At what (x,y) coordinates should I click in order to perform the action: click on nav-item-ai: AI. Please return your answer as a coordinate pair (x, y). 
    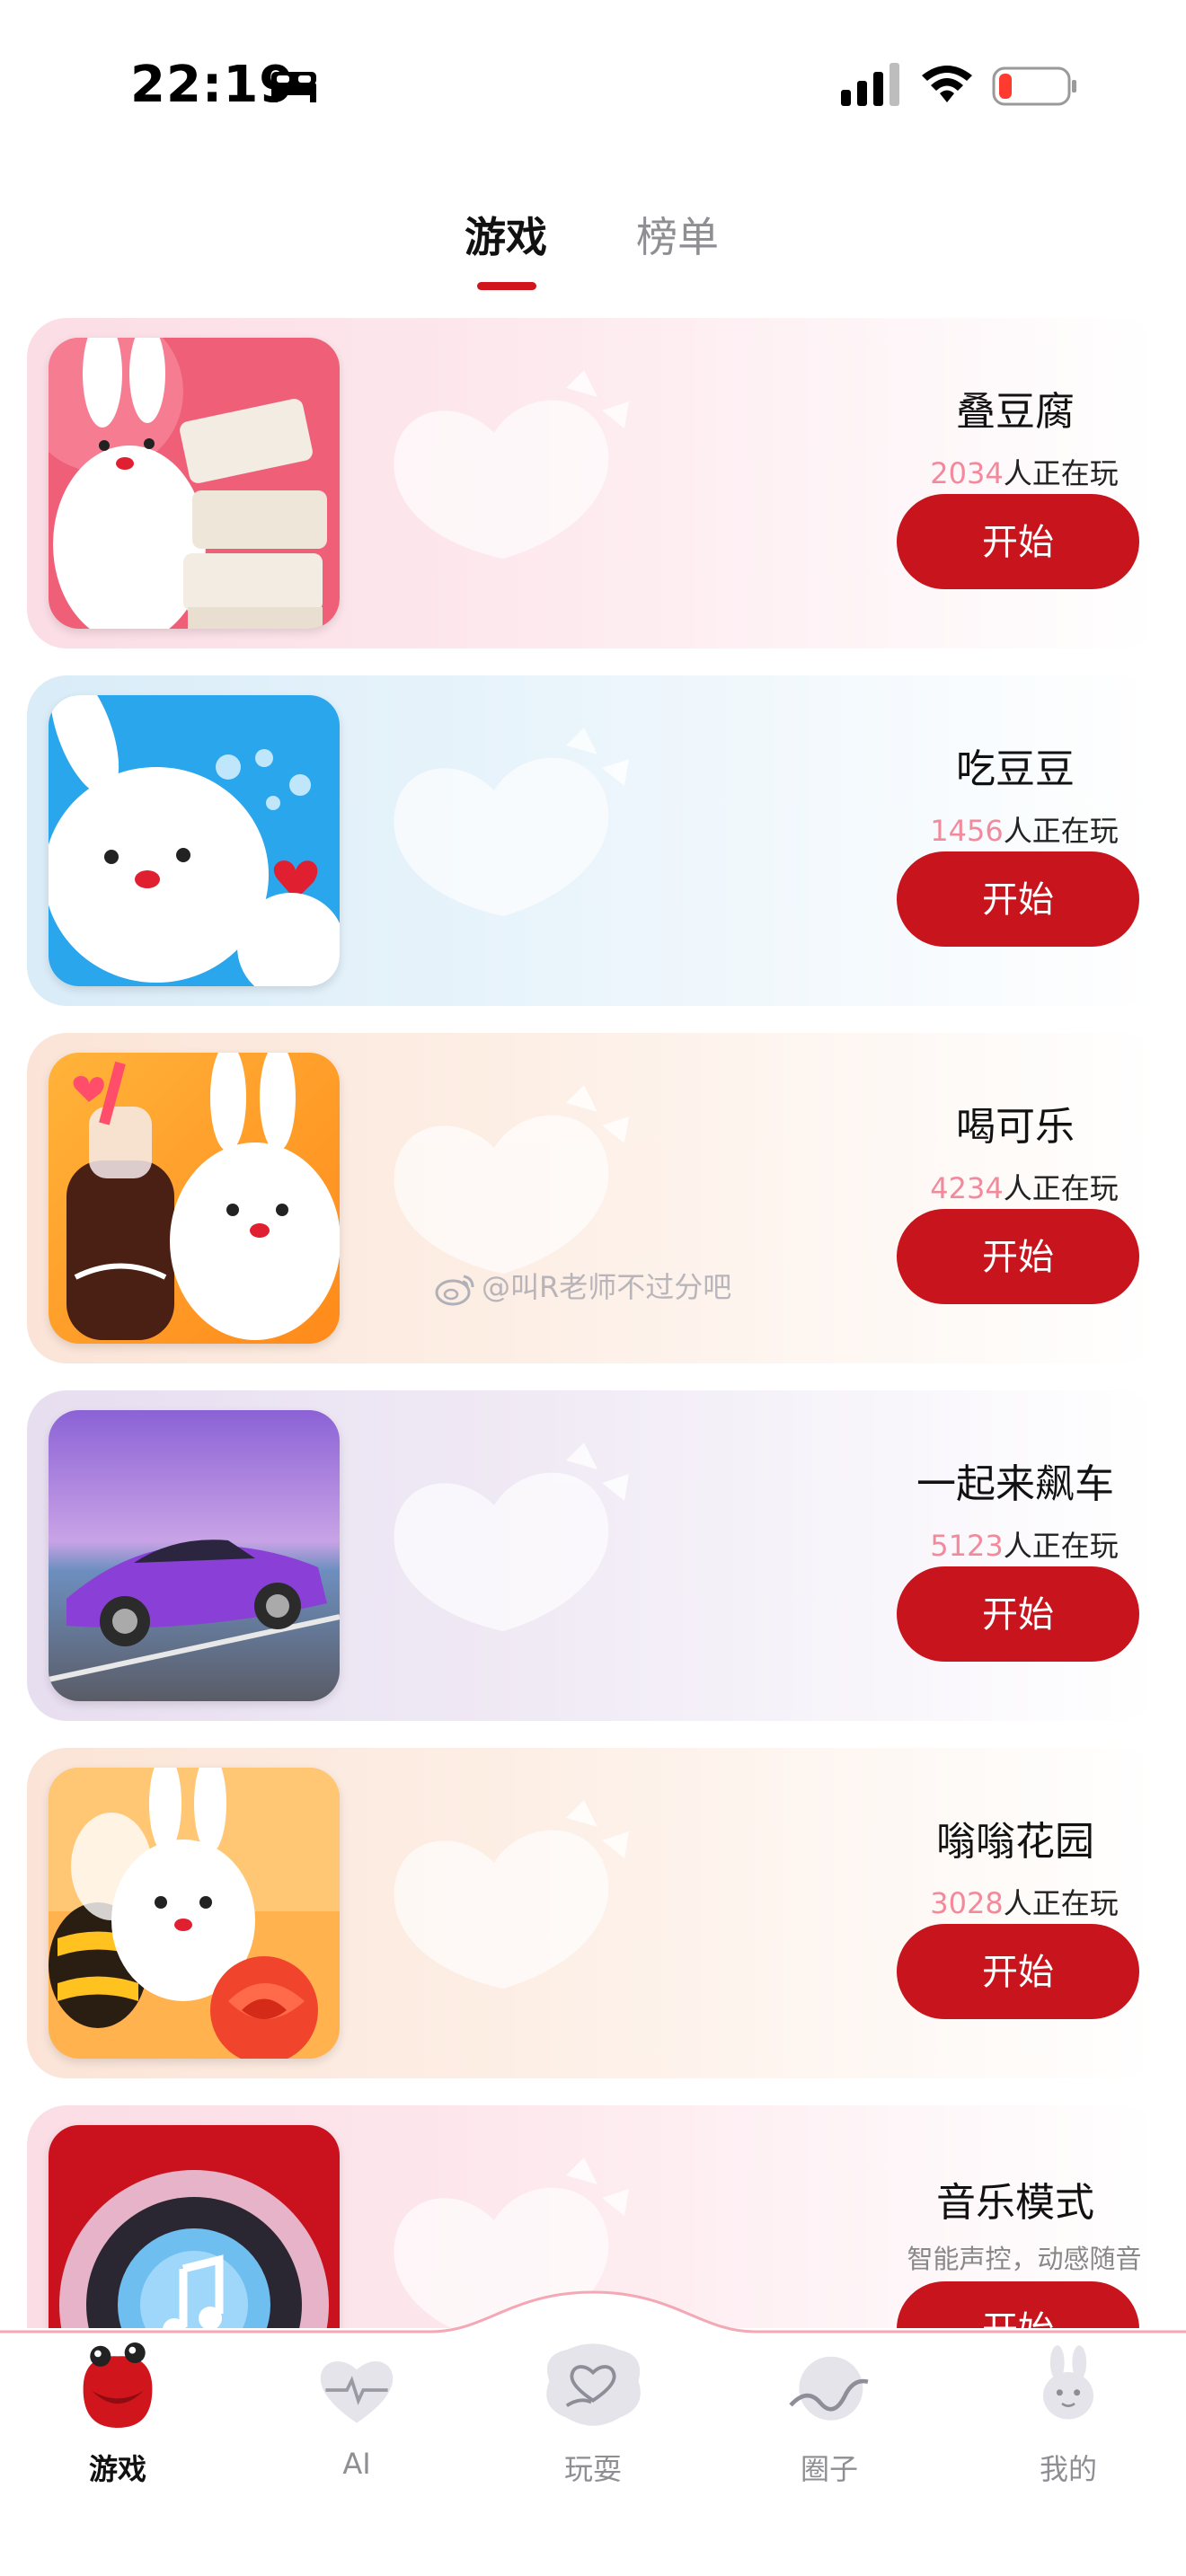
    Looking at the image, I should click on (357, 2389).